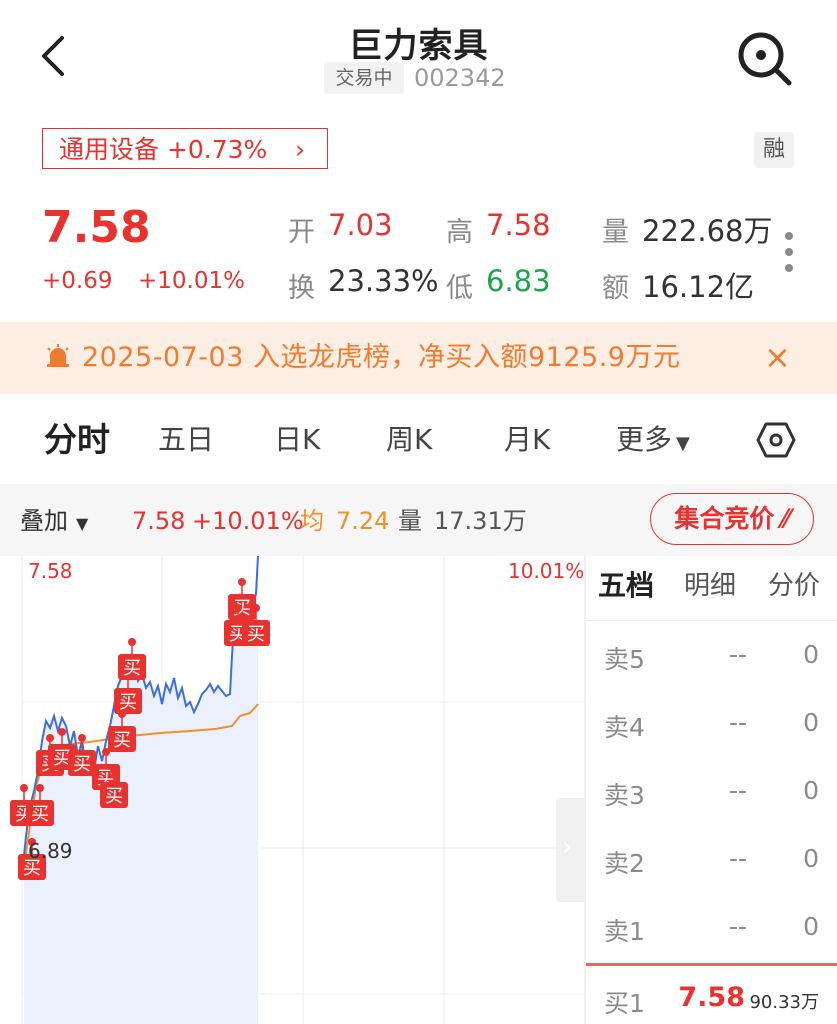 The width and height of the screenshot is (837, 1024). Describe the element at coordinates (186, 440) in the screenshot. I see `tab-five-day: 五日` at that location.